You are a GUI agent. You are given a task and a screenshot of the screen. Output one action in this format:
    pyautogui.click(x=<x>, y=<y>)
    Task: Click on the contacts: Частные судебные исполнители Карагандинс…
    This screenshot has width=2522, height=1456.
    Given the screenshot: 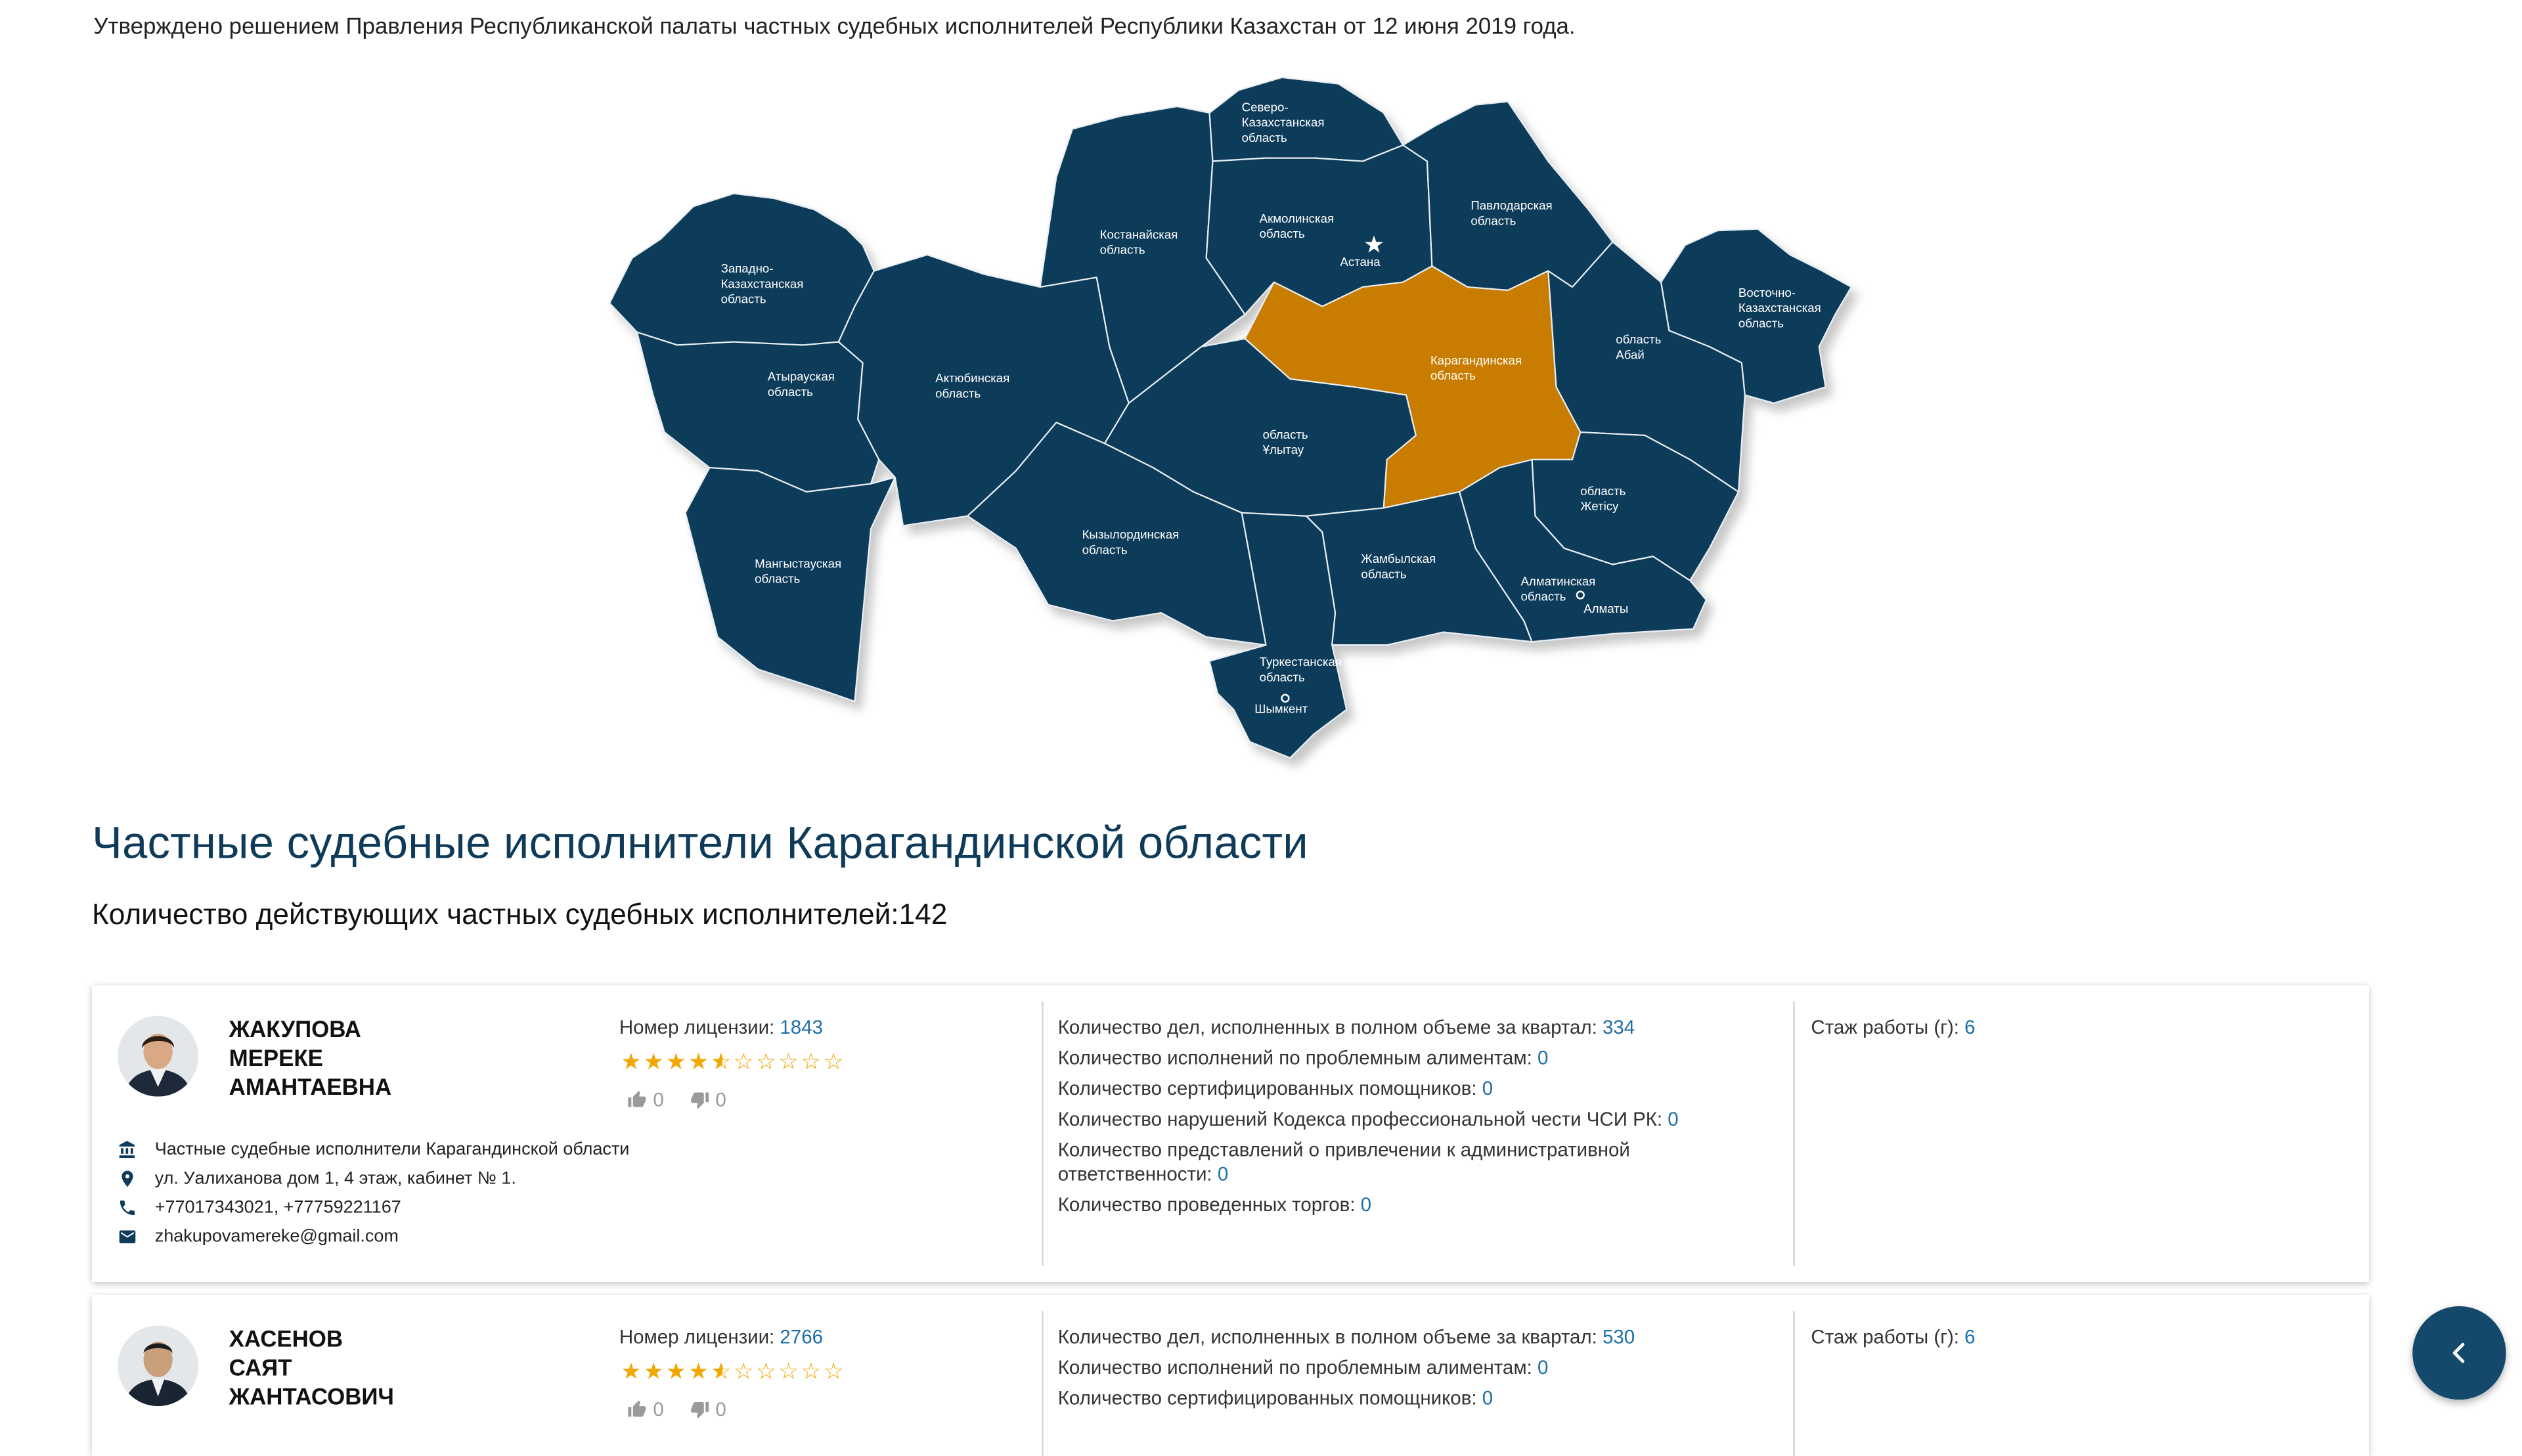 What is the action you would take?
    pyautogui.click(x=373, y=1194)
    